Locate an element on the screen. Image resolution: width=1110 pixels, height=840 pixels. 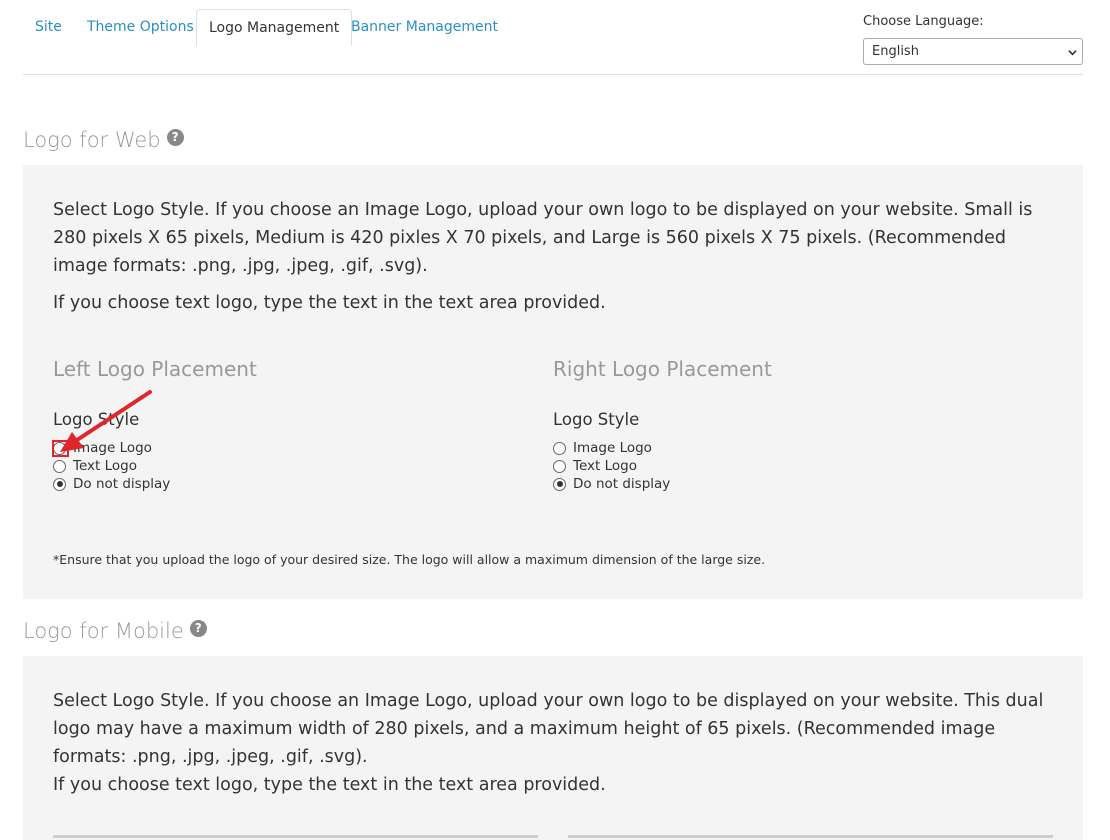
logo-for-mobile-title-text: Logo for Mobile is located at coordinates (103, 631).